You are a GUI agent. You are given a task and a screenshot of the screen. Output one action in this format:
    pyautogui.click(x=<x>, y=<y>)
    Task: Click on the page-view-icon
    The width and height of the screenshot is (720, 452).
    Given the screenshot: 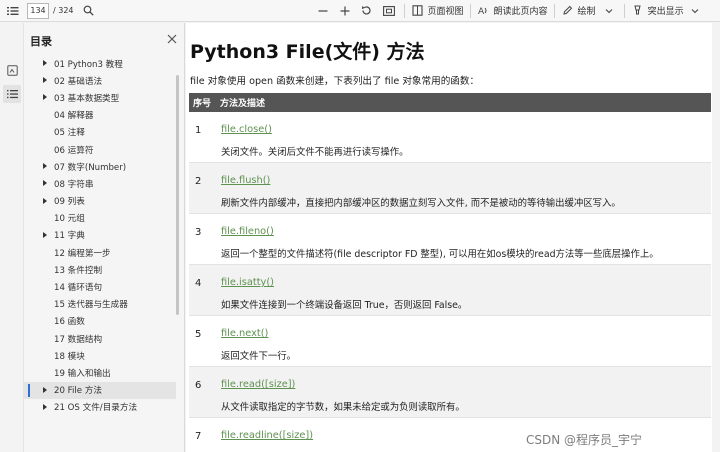 What is the action you would take?
    pyautogui.click(x=418, y=11)
    